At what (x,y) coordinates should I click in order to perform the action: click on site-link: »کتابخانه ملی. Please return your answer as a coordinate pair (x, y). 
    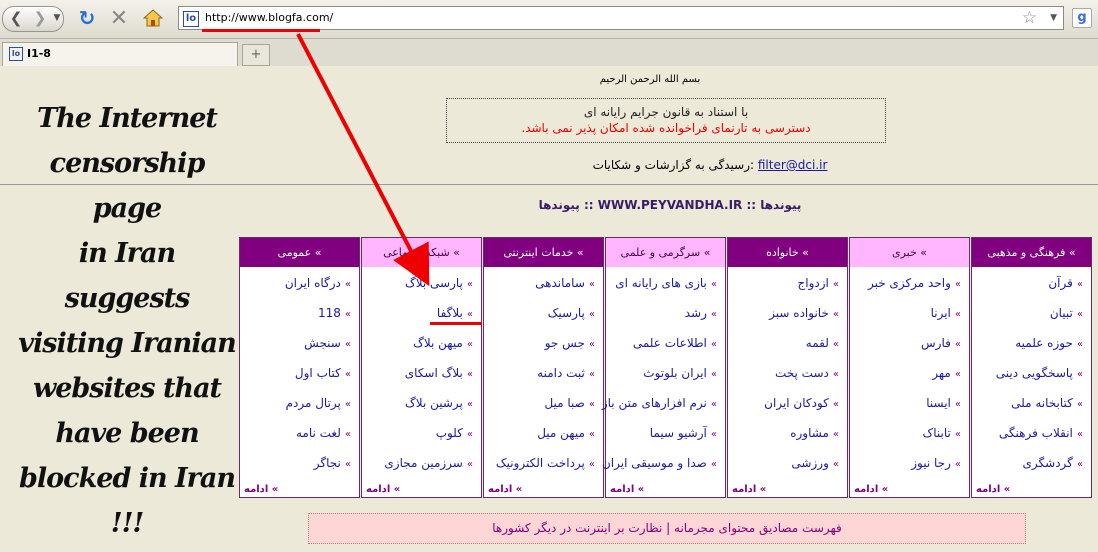
    Looking at the image, I should click on (1047, 403).